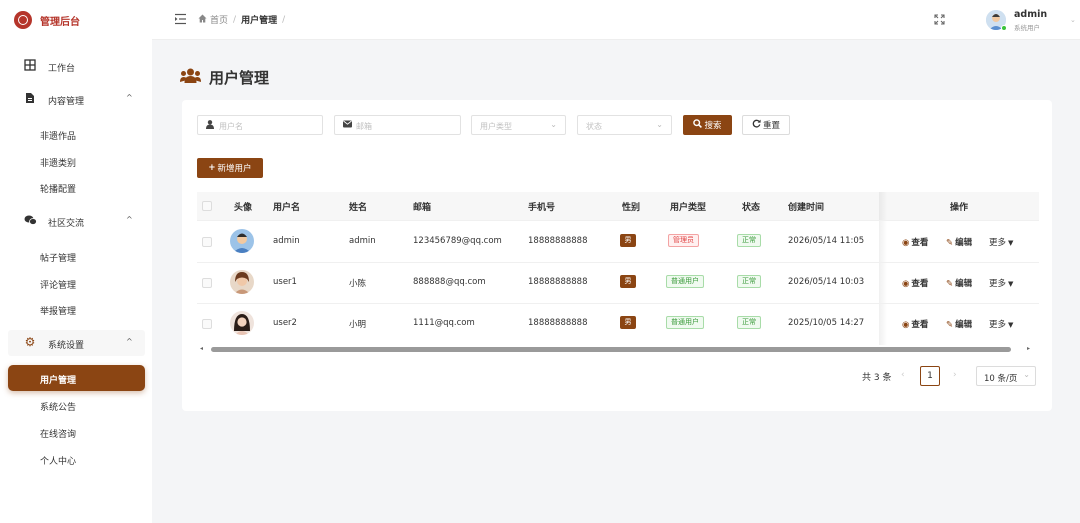 The image size is (1080, 523). What do you see at coordinates (239, 78) in the screenshot?
I see `page-title: 用户管理` at bounding box center [239, 78].